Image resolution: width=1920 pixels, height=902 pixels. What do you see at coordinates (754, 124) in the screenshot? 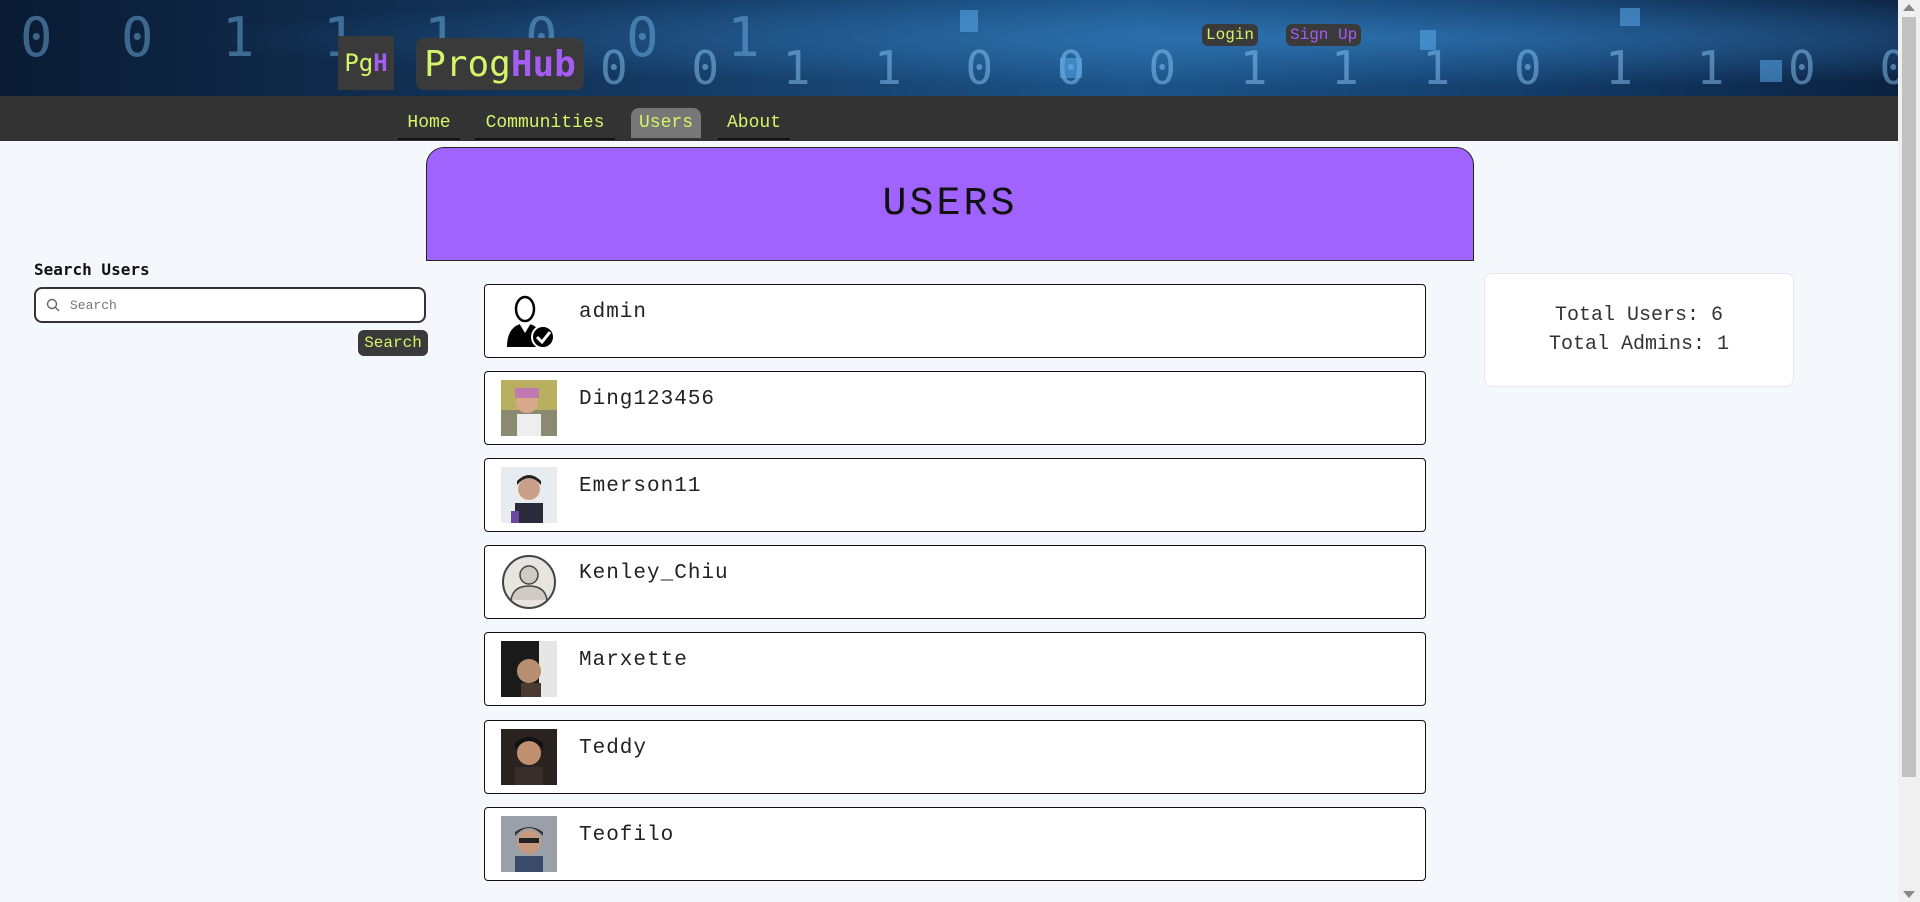
I see `nav-about: About` at bounding box center [754, 124].